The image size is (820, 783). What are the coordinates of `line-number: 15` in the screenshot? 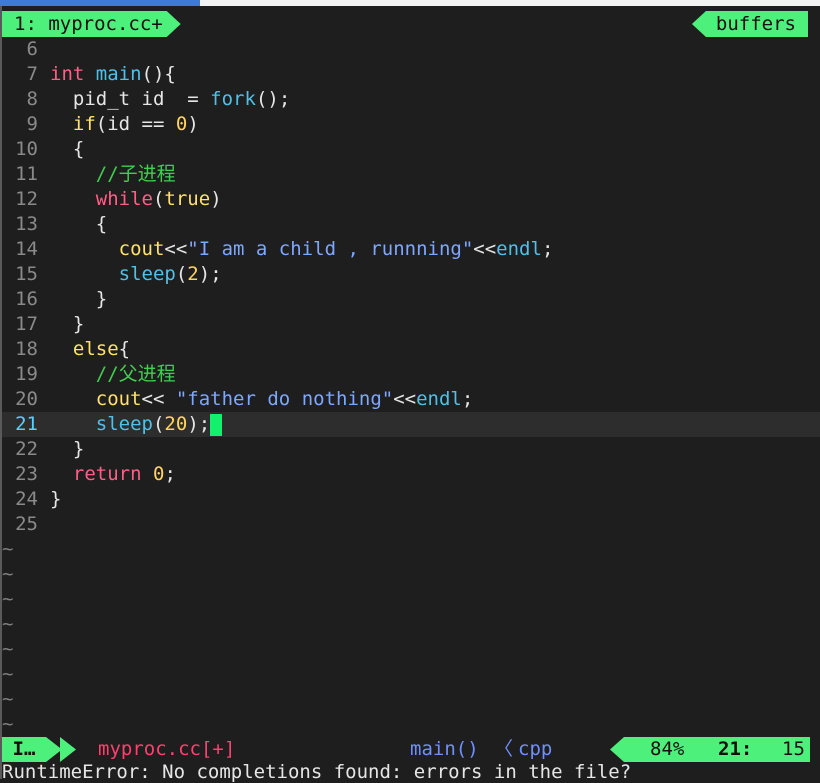 It's located at (26, 274).